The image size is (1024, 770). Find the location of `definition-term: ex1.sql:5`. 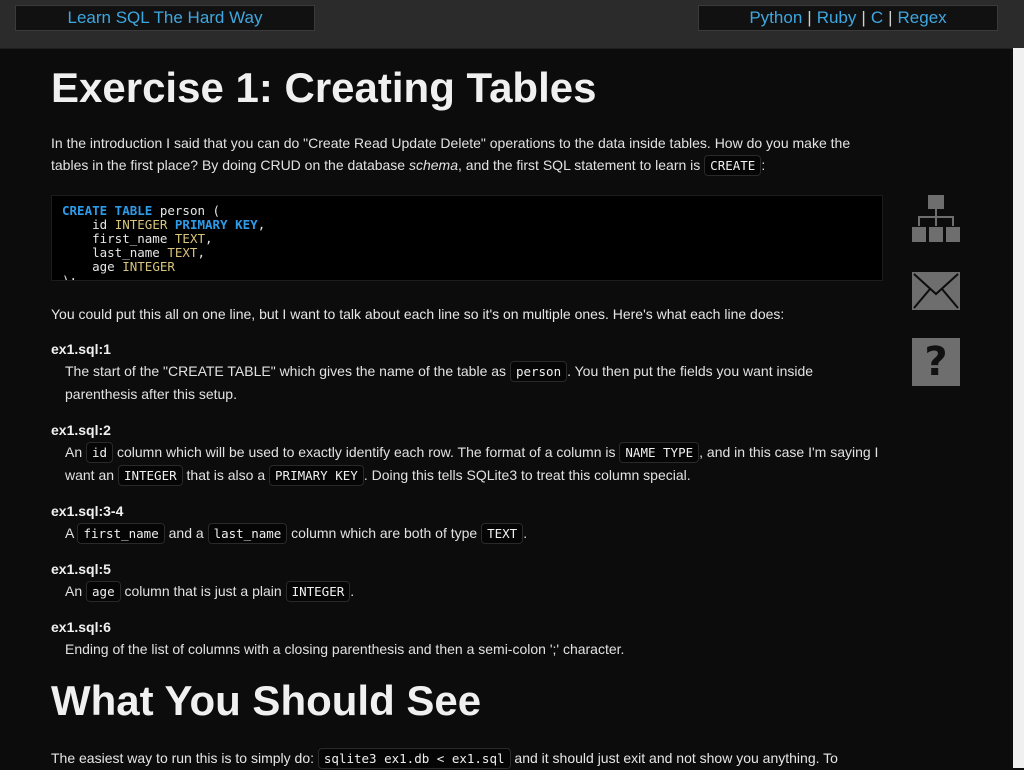

definition-term: ex1.sql:5 is located at coordinates (81, 569).